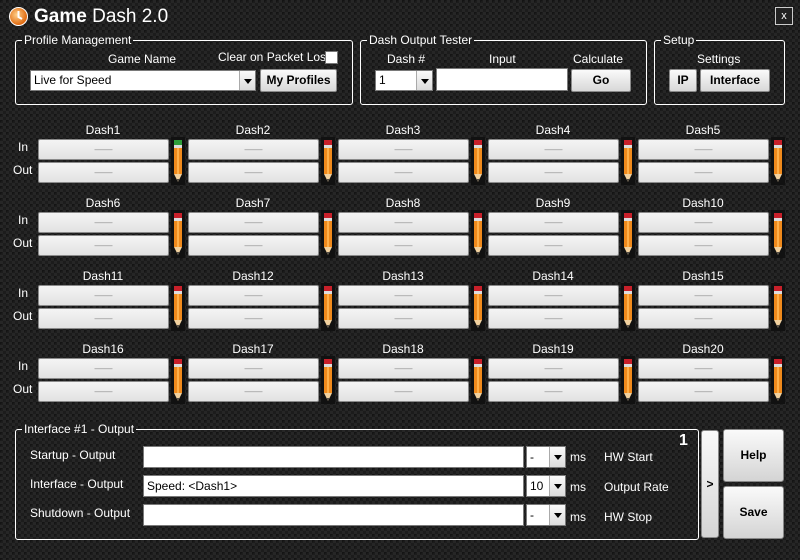  Describe the element at coordinates (502, 79) in the screenshot. I see `tester-input-field` at that location.